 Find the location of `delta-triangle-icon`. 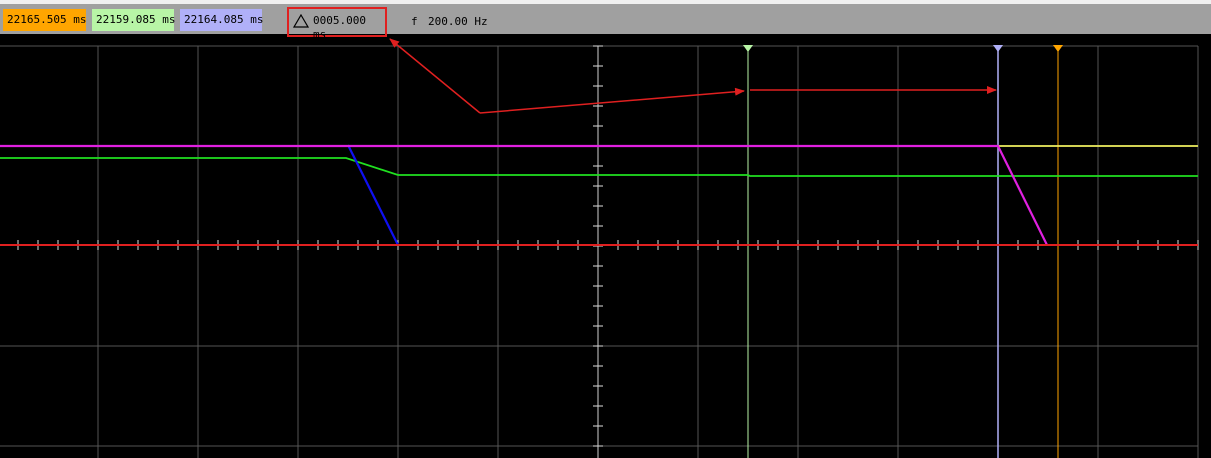

delta-triangle-icon is located at coordinates (301, 21).